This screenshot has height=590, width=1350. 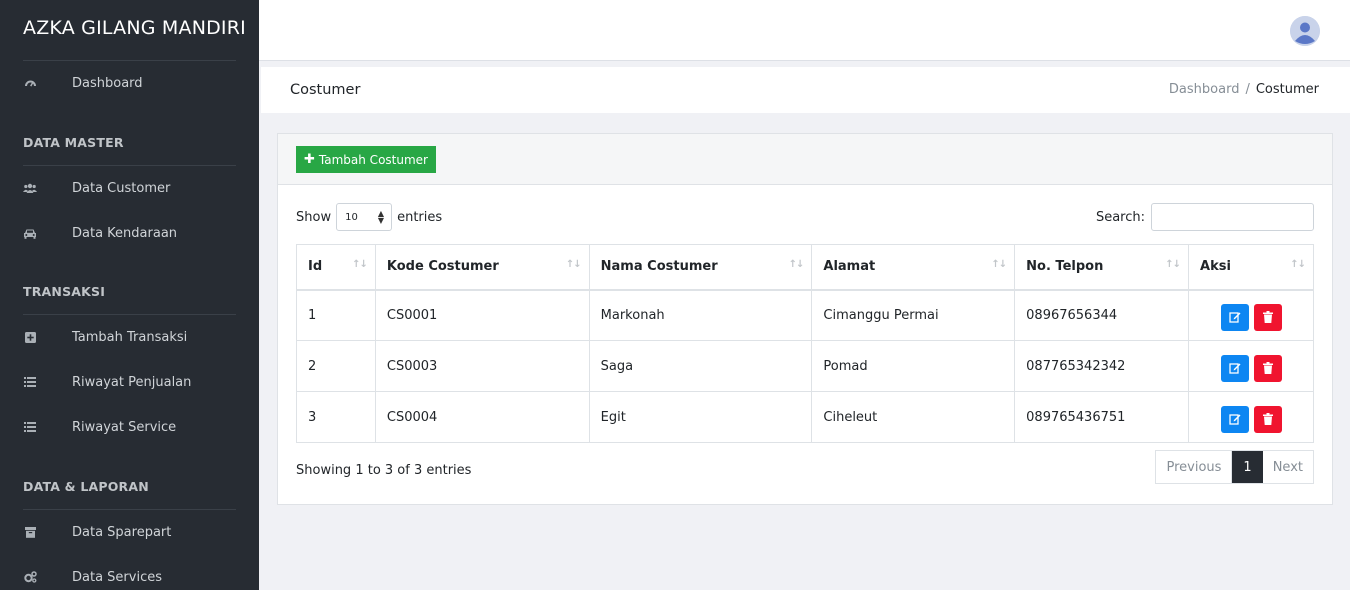 What do you see at coordinates (1204, 89) in the screenshot?
I see `breadcrumb-dashboard: Dashboard` at bounding box center [1204, 89].